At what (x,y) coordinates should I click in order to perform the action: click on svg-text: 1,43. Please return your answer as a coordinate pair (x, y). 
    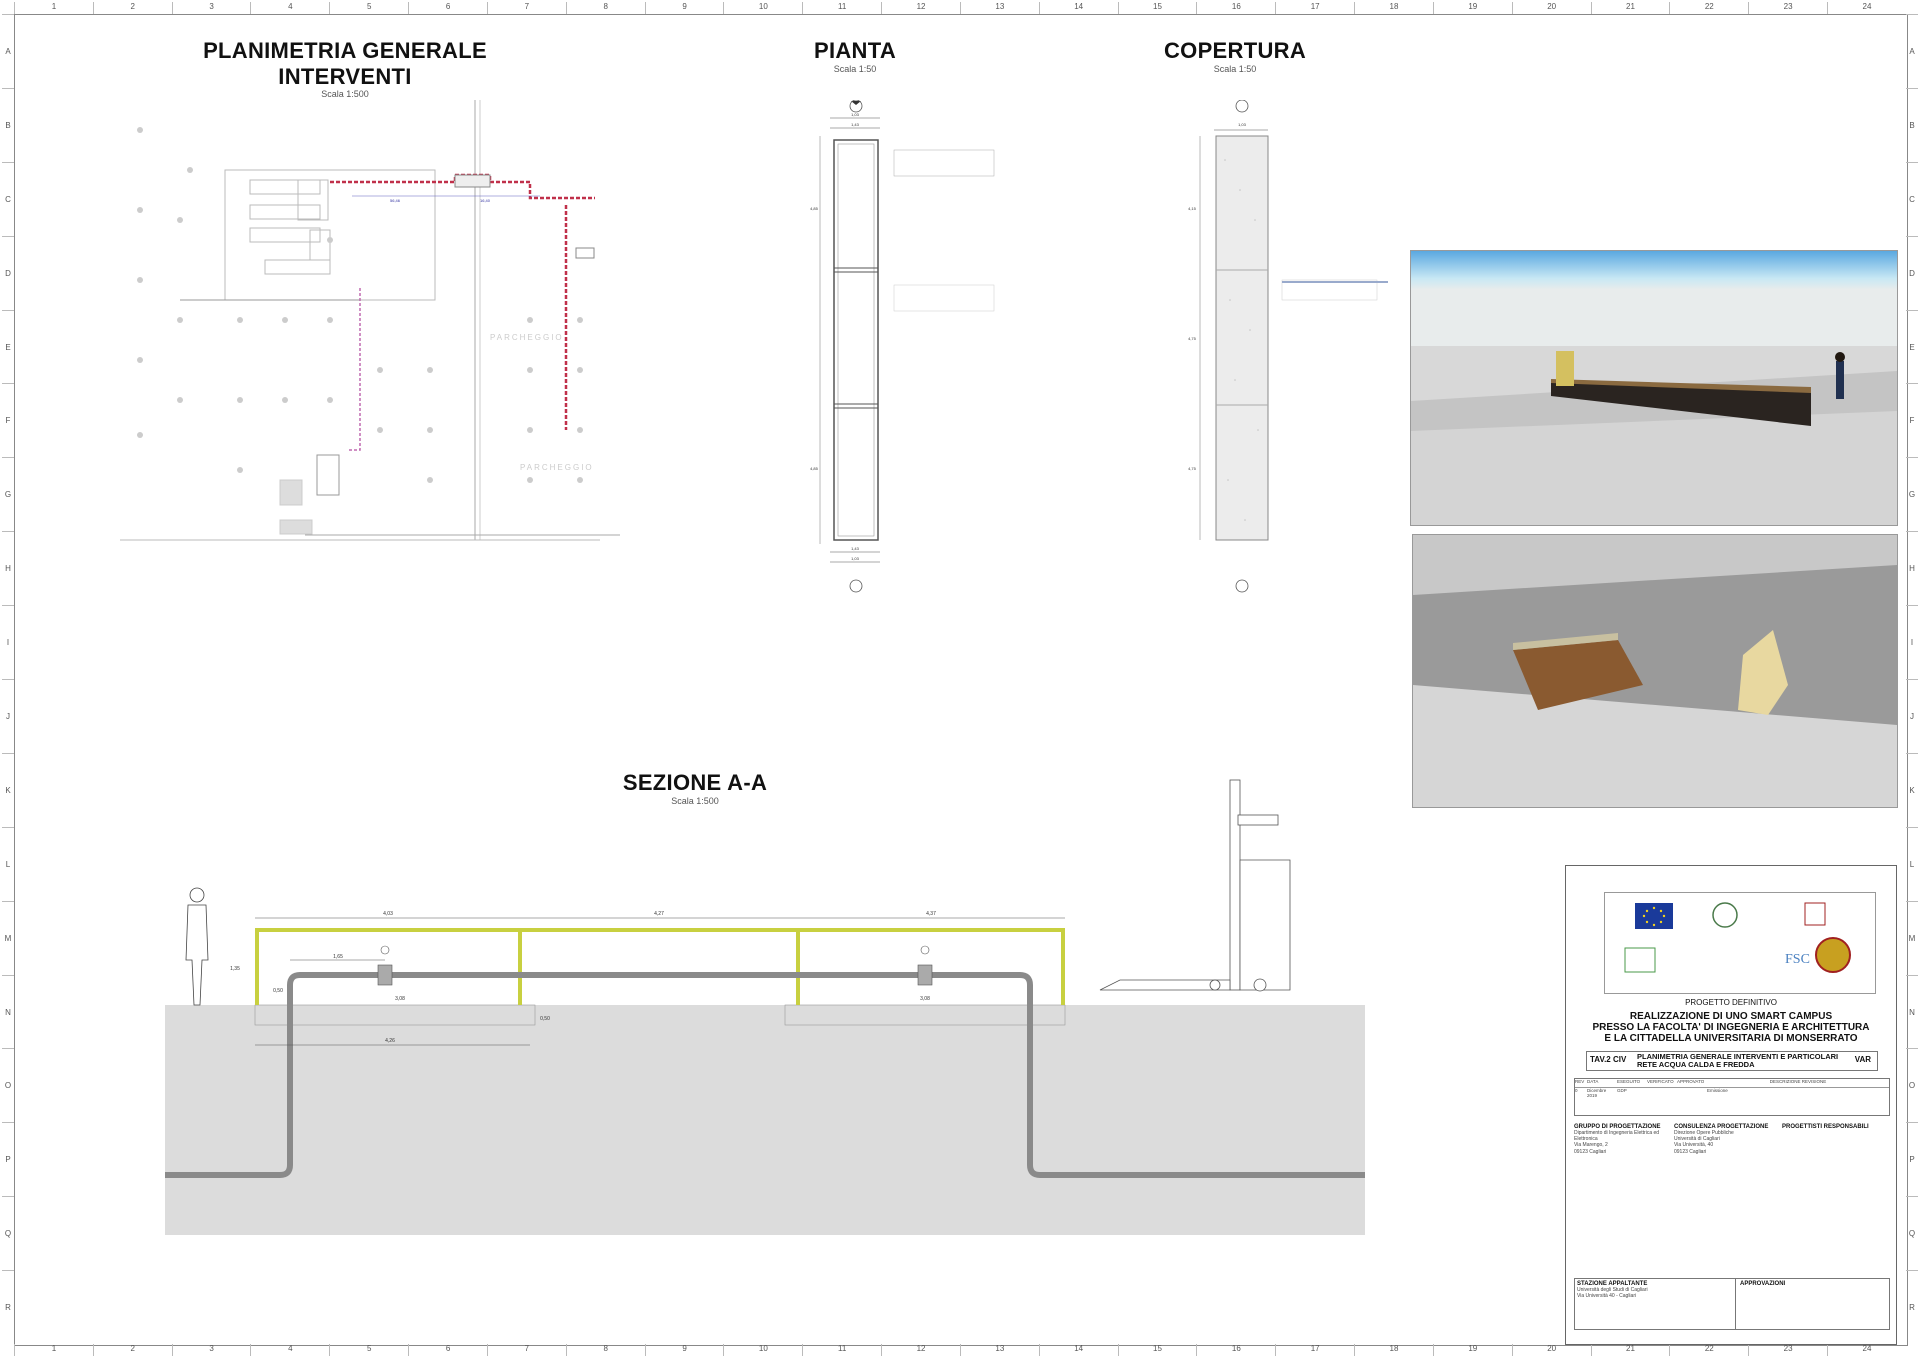
    Looking at the image, I should click on (855, 124).